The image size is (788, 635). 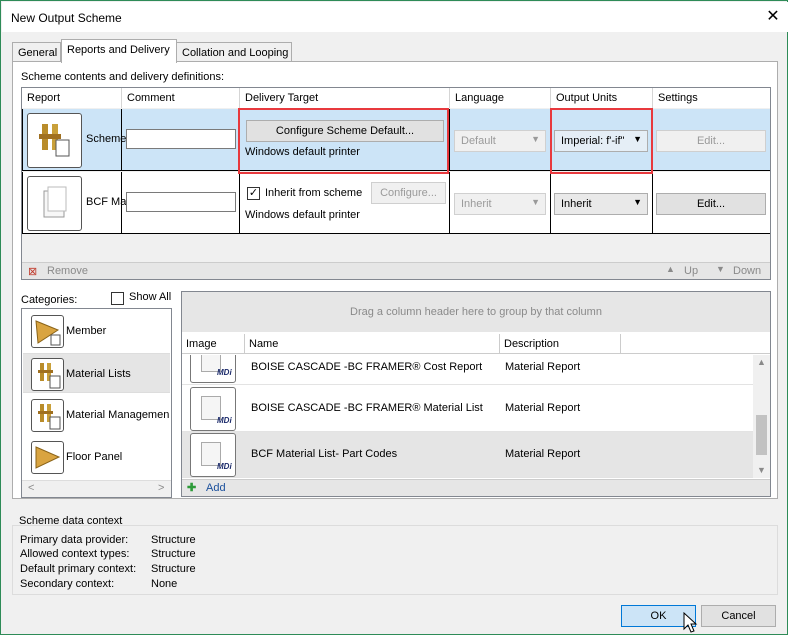 What do you see at coordinates (720, 269) in the screenshot?
I see `down-arrow-icon: ▼` at bounding box center [720, 269].